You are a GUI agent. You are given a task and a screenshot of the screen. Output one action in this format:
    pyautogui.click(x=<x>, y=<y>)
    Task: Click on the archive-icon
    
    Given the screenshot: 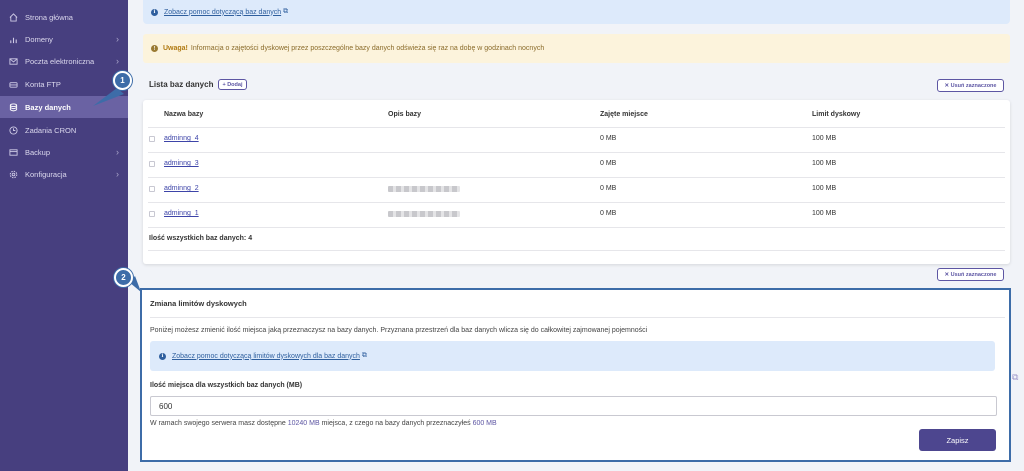 What is the action you would take?
    pyautogui.click(x=13, y=152)
    